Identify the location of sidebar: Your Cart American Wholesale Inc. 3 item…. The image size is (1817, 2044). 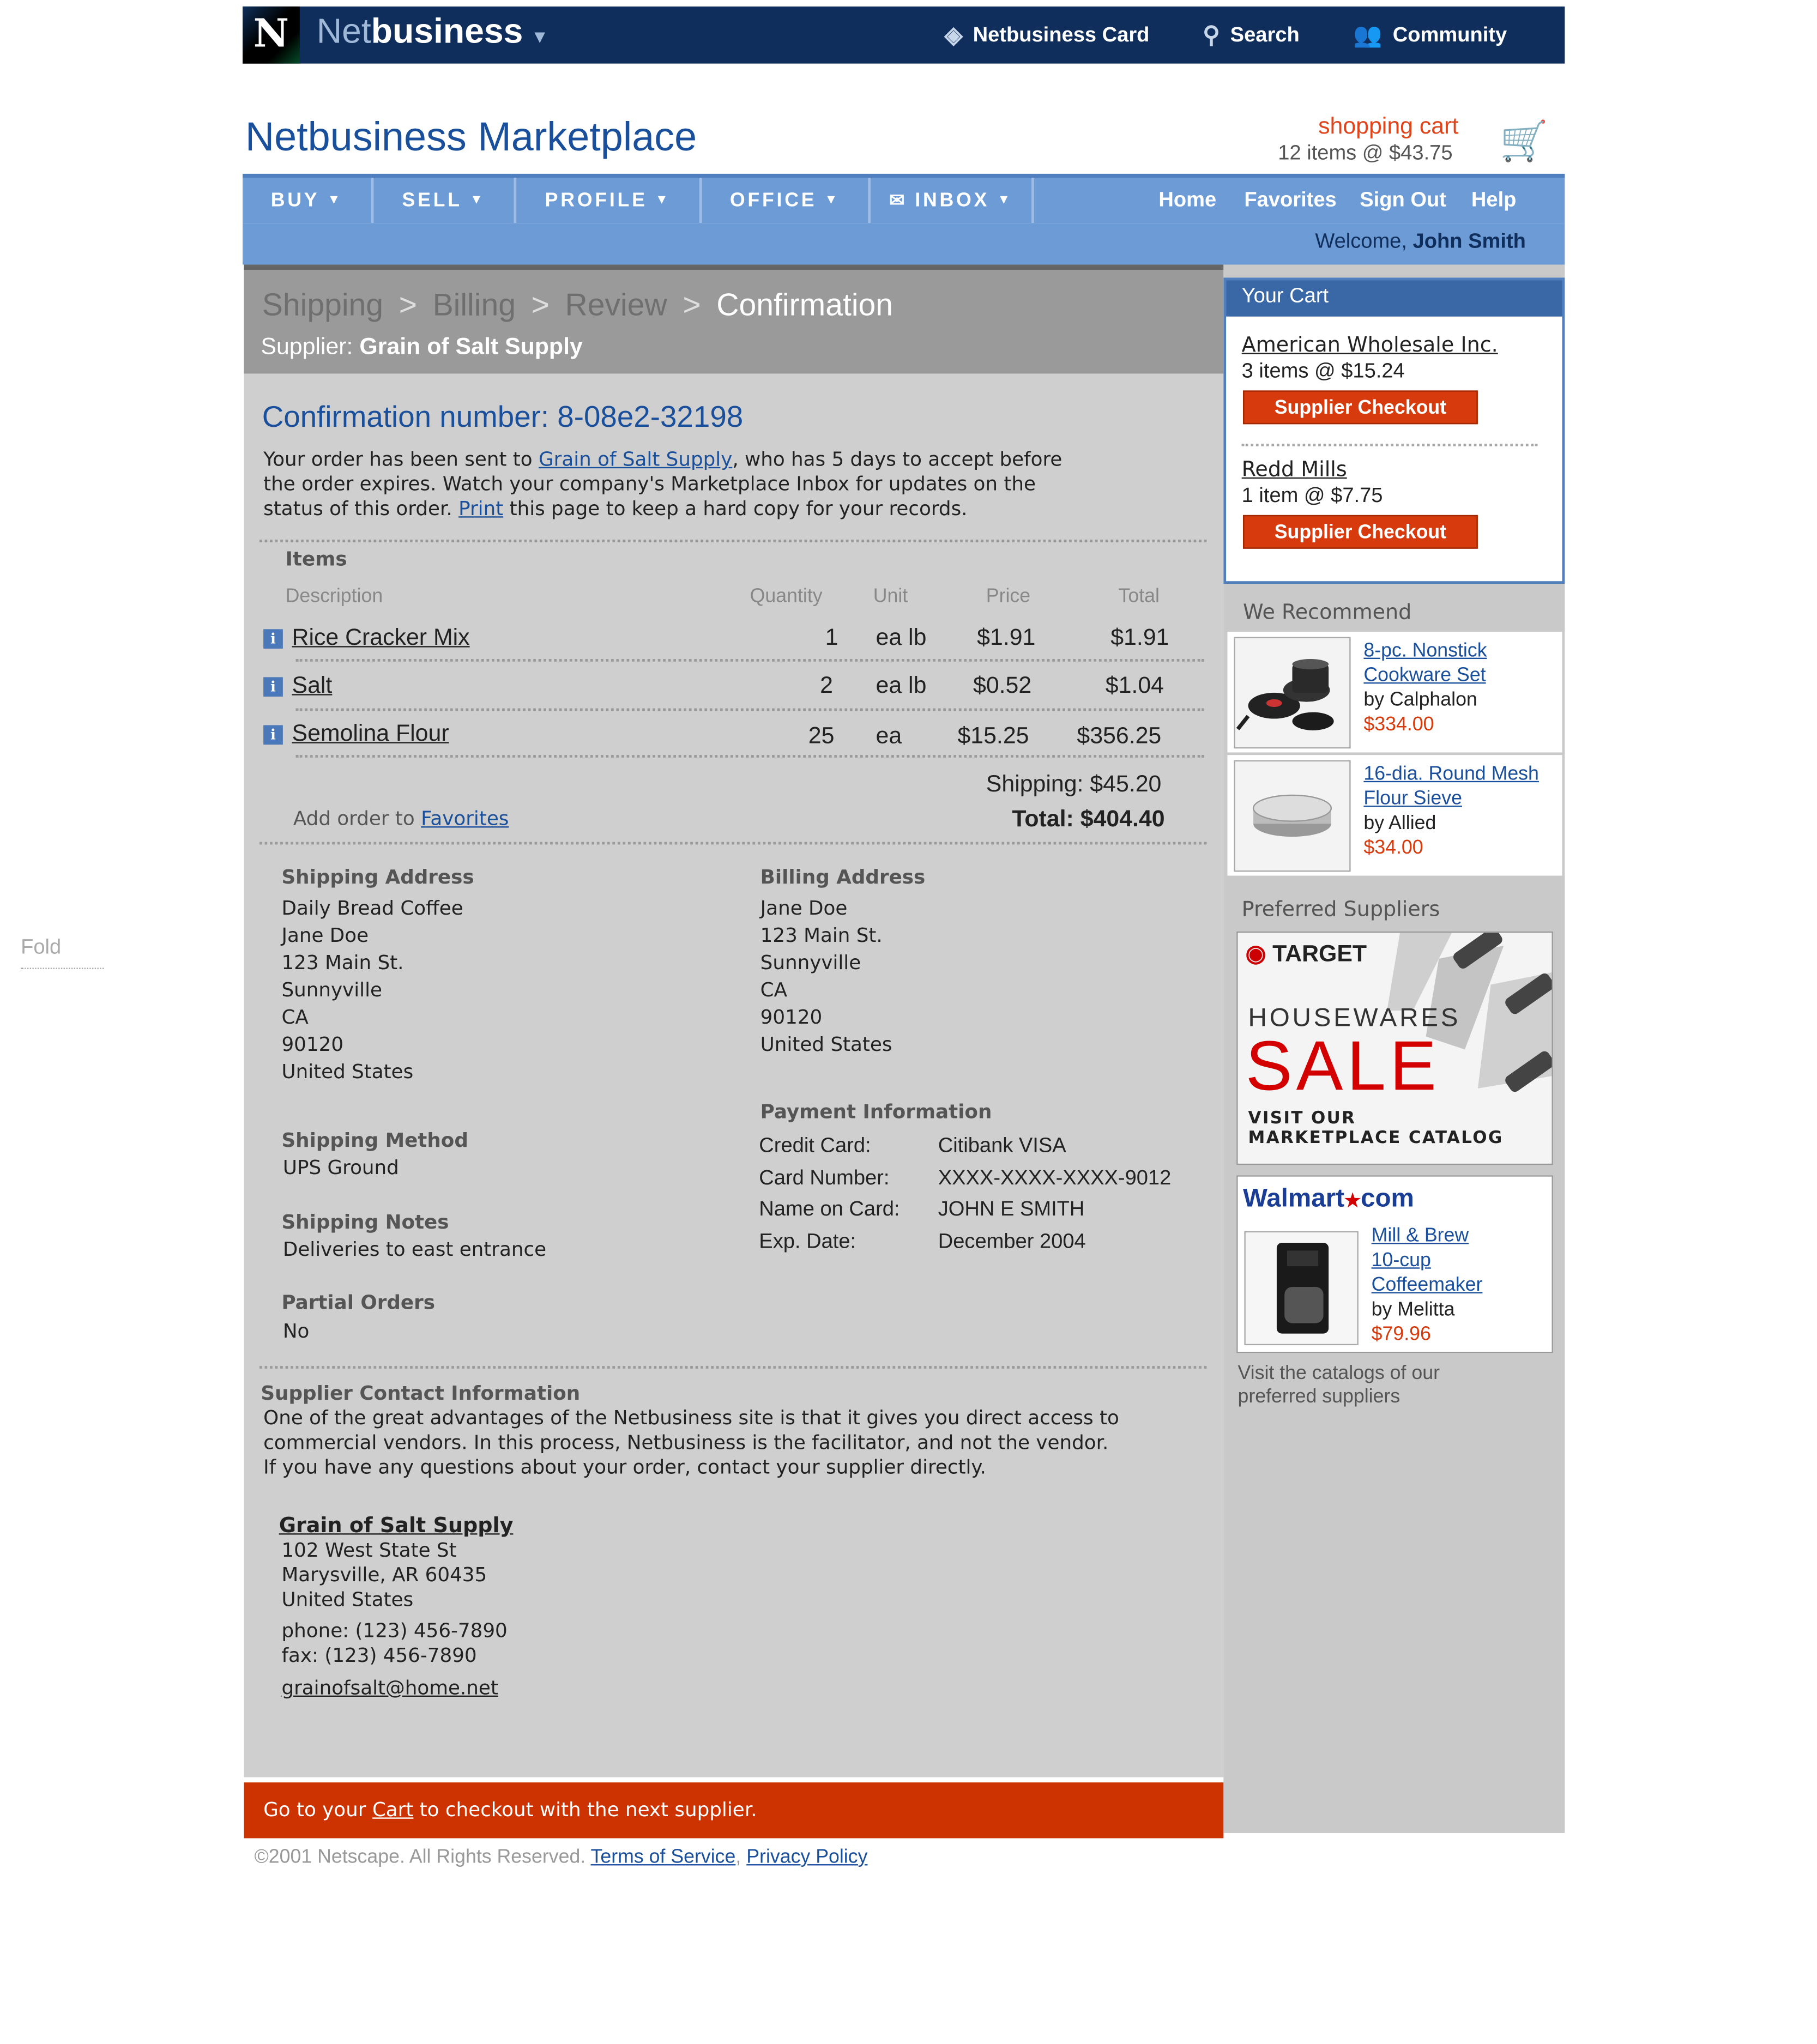
(1394, 1049).